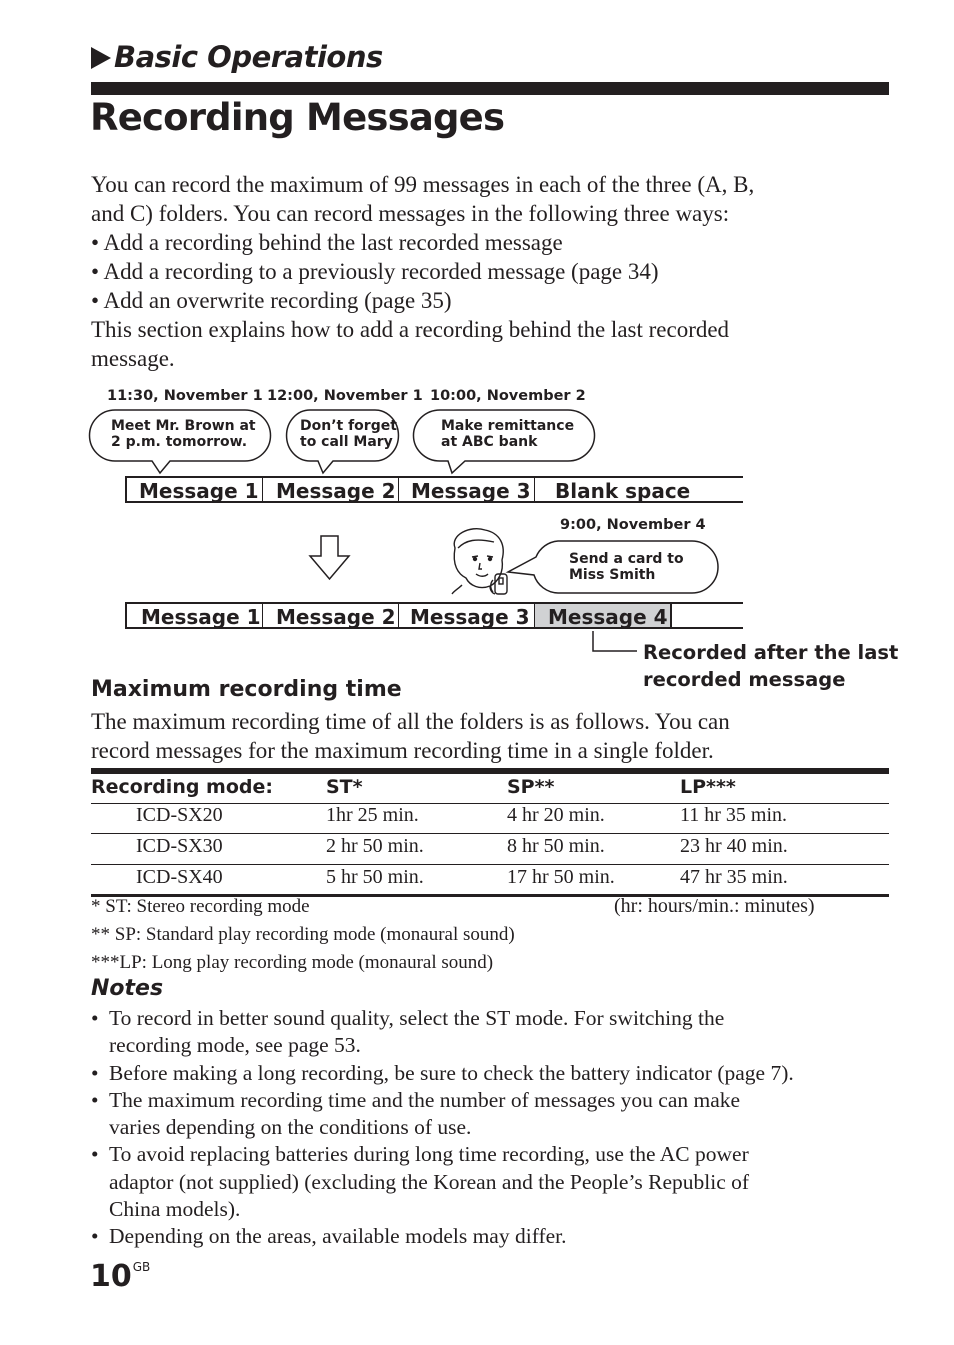 This screenshot has height=1345, width=954. Describe the element at coordinates (707, 615) in the screenshot. I see `blank-space-cell` at that location.